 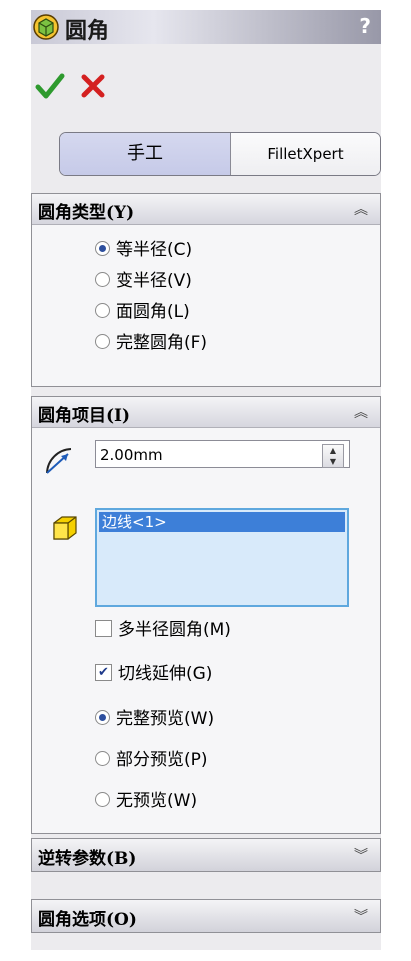 What do you see at coordinates (151, 343) in the screenshot?
I see `radio-full-round: 完整圆角(F)` at bounding box center [151, 343].